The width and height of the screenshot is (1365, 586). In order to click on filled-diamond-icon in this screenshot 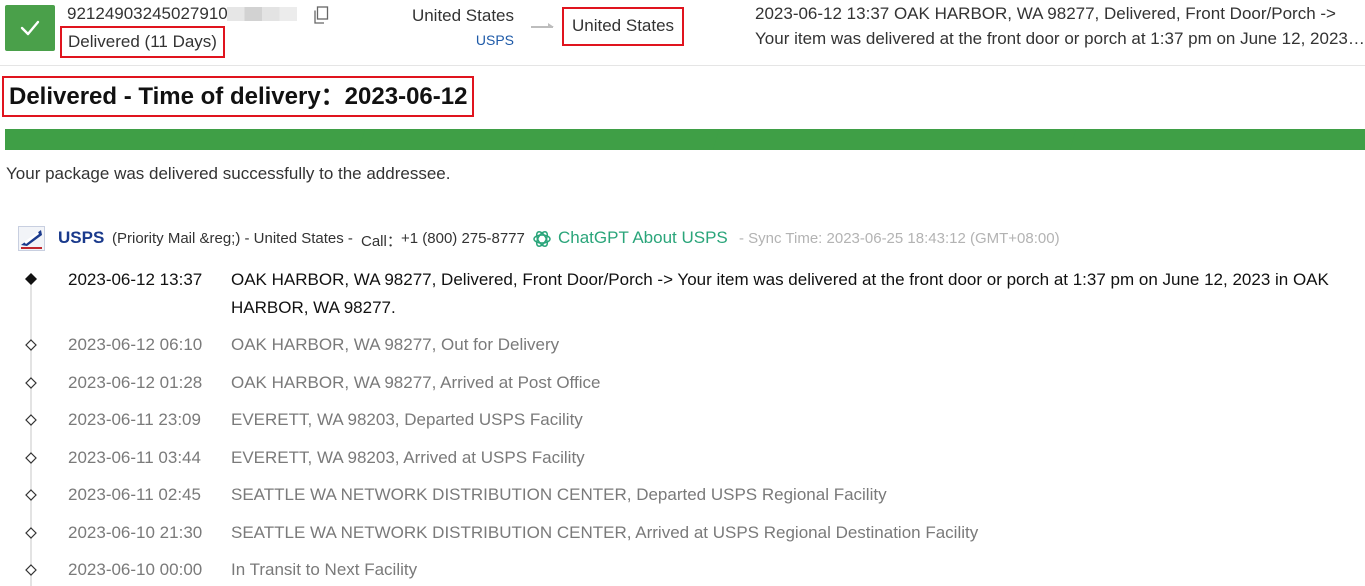, I will do `click(31, 279)`.